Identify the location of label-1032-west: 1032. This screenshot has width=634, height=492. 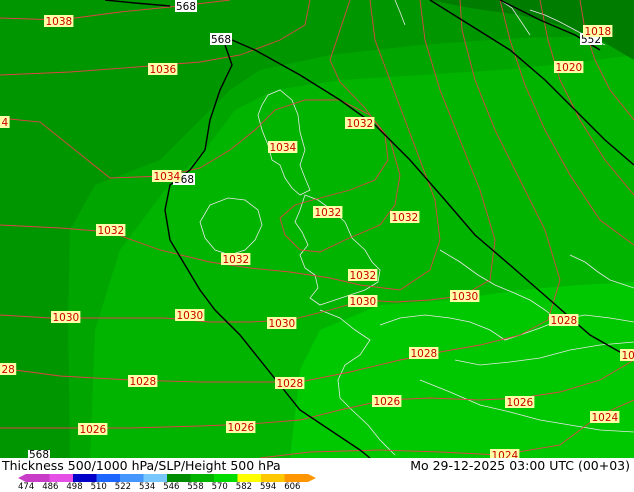
(111, 231).